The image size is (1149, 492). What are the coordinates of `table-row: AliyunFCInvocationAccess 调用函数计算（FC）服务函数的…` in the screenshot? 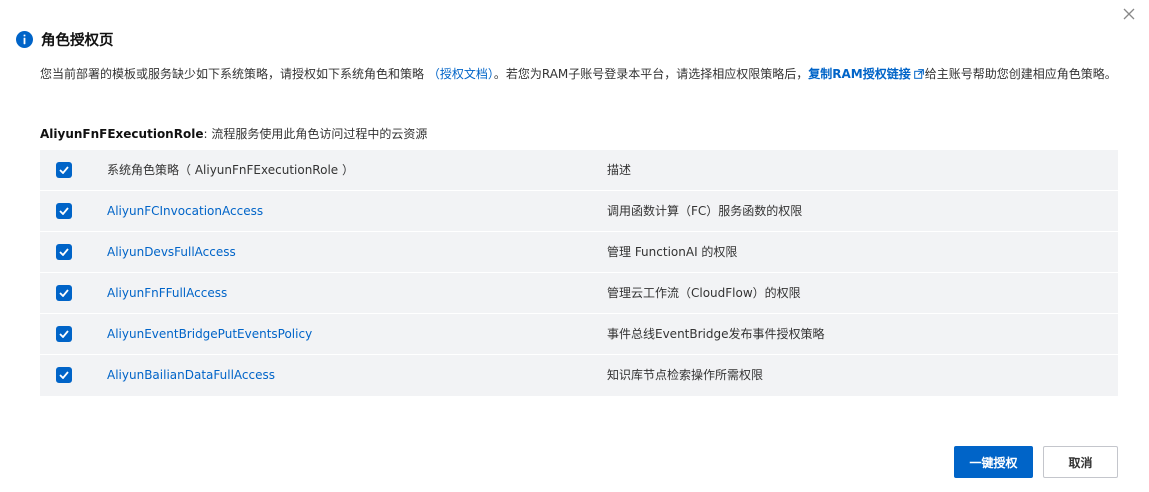 It's located at (579, 211).